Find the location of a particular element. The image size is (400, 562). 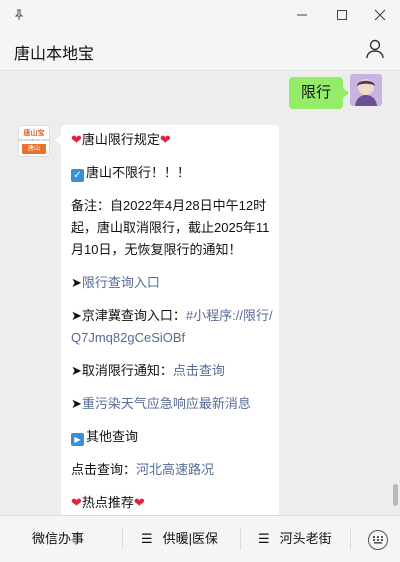

heading-line: ❤唐山限行规定❤ is located at coordinates (121, 140).